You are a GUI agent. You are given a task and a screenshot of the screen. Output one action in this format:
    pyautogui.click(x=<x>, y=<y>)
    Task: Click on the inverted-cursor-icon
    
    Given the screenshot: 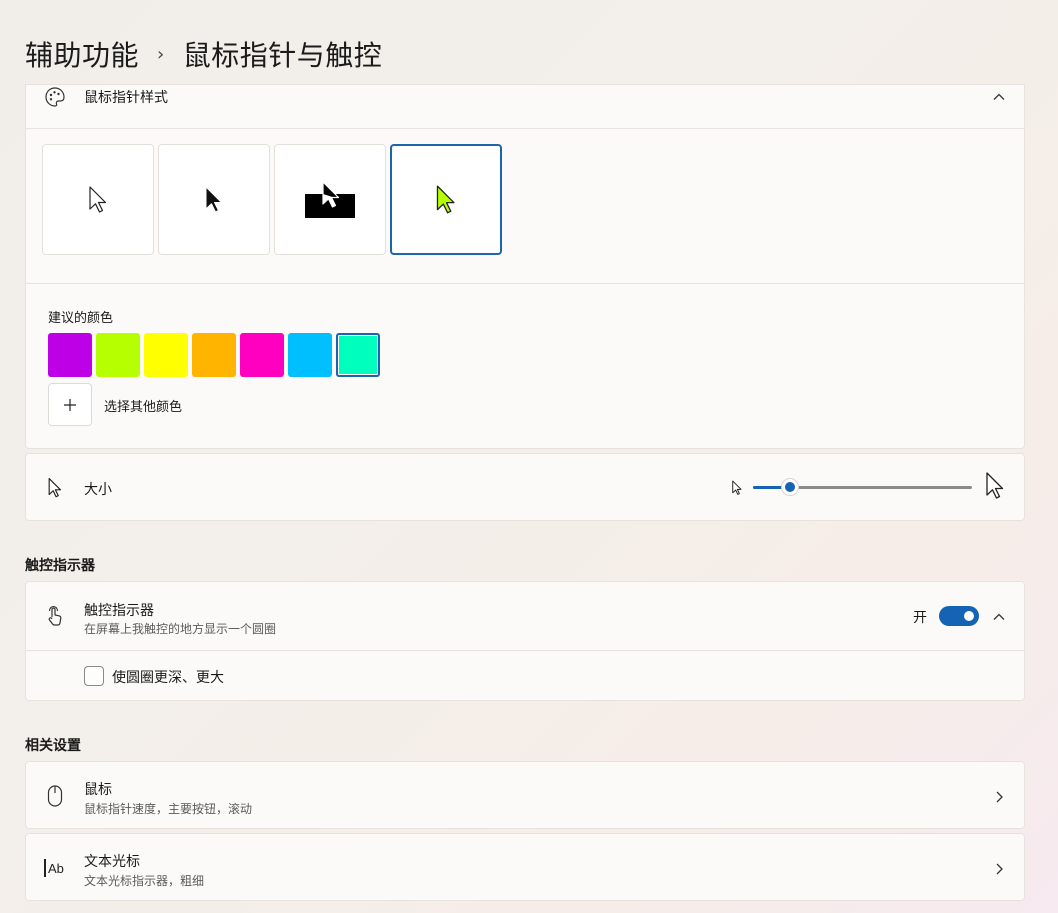 What is the action you would take?
    pyautogui.click(x=331, y=194)
    